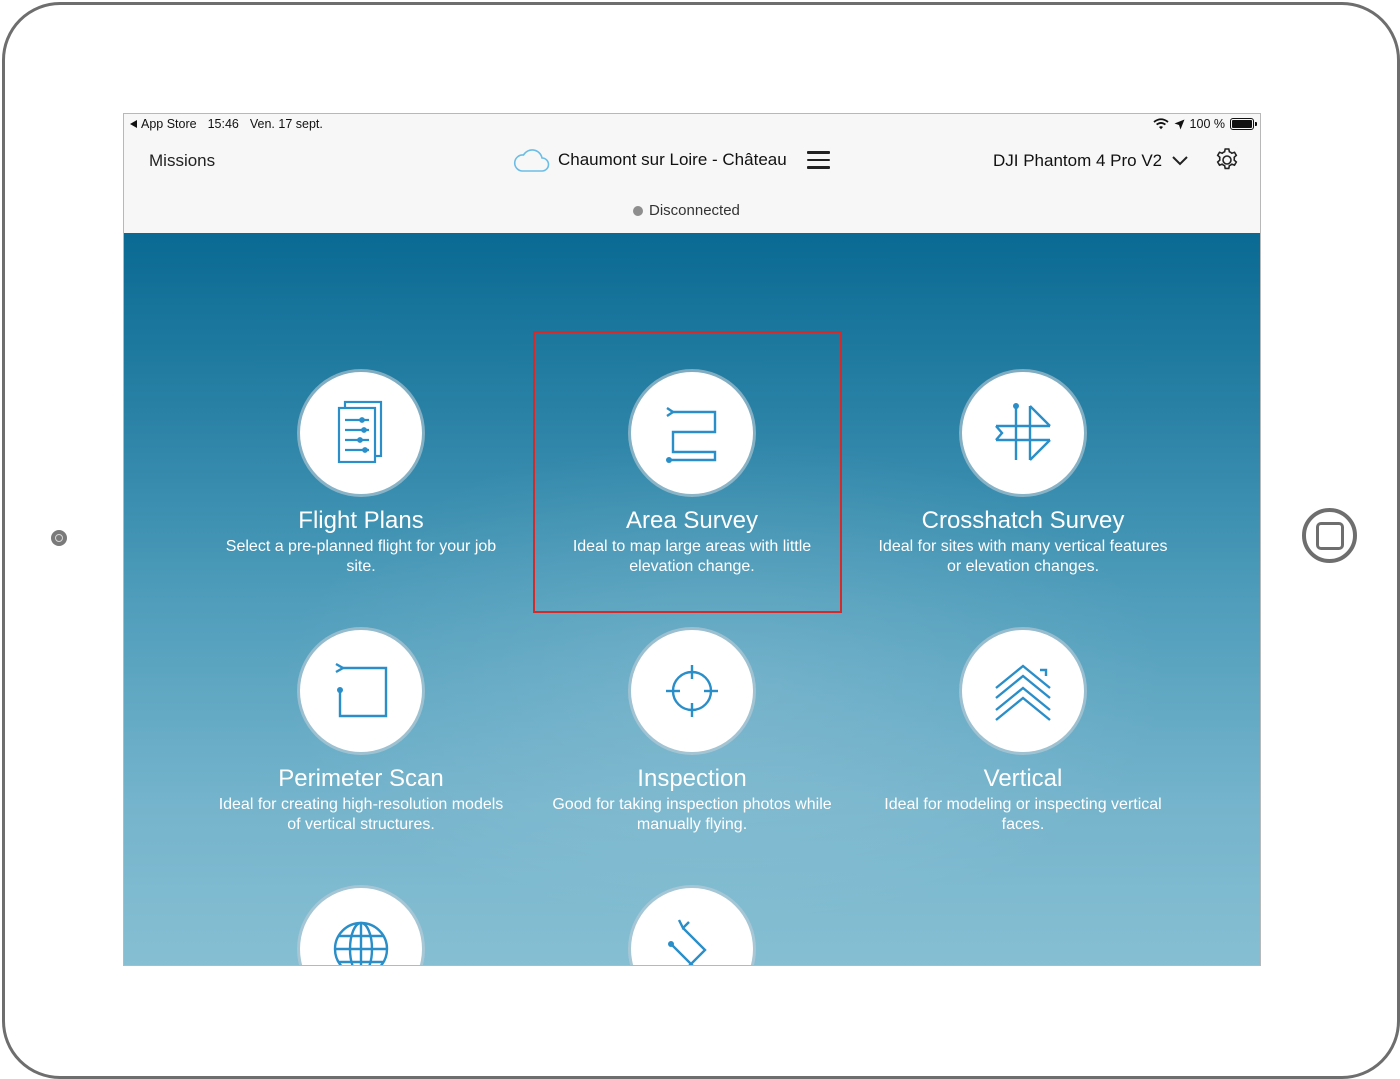 This screenshot has width=1400, height=1079. I want to click on status-dot-icon, so click(638, 210).